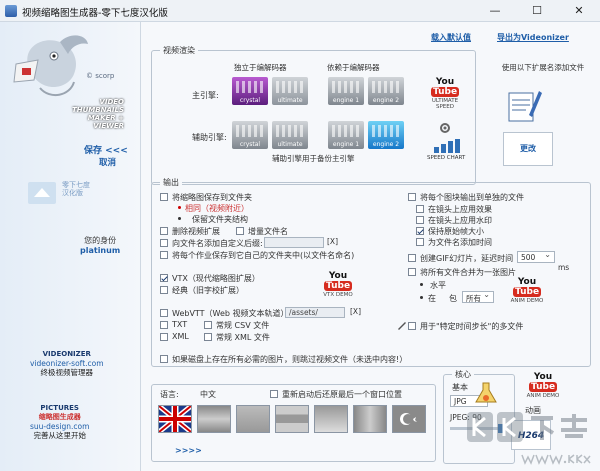 This screenshot has height=471, width=600. I want to click on r-opt4-checkbox, so click(420, 242).